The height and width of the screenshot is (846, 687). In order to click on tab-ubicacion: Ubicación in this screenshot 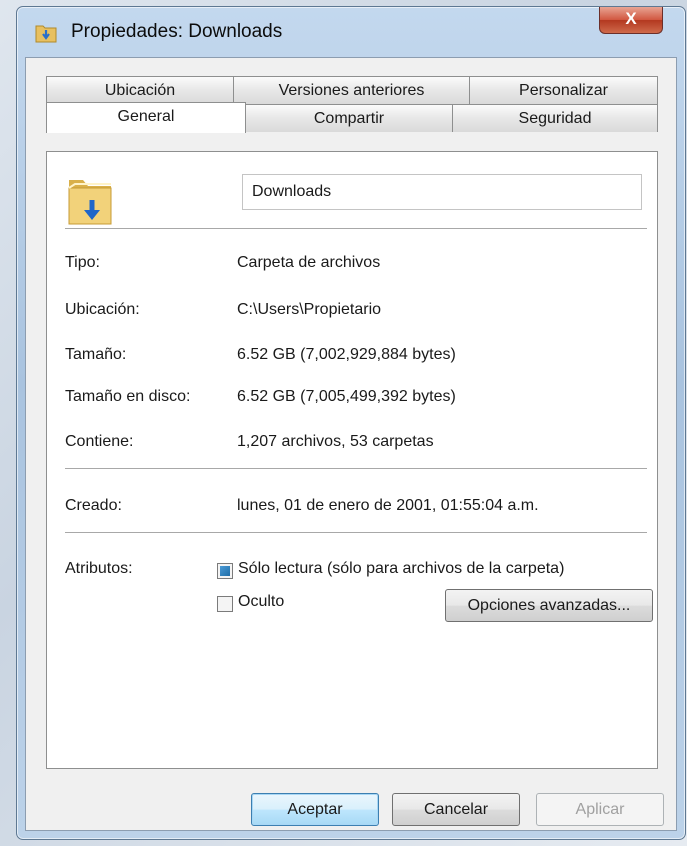, I will do `click(140, 90)`.